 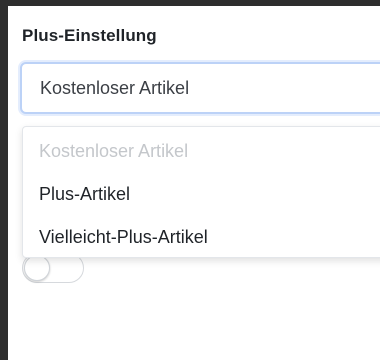 What do you see at coordinates (123, 237) in the screenshot?
I see `option-maybe-plus-item: Vielleicht-Plus-Artikel` at bounding box center [123, 237].